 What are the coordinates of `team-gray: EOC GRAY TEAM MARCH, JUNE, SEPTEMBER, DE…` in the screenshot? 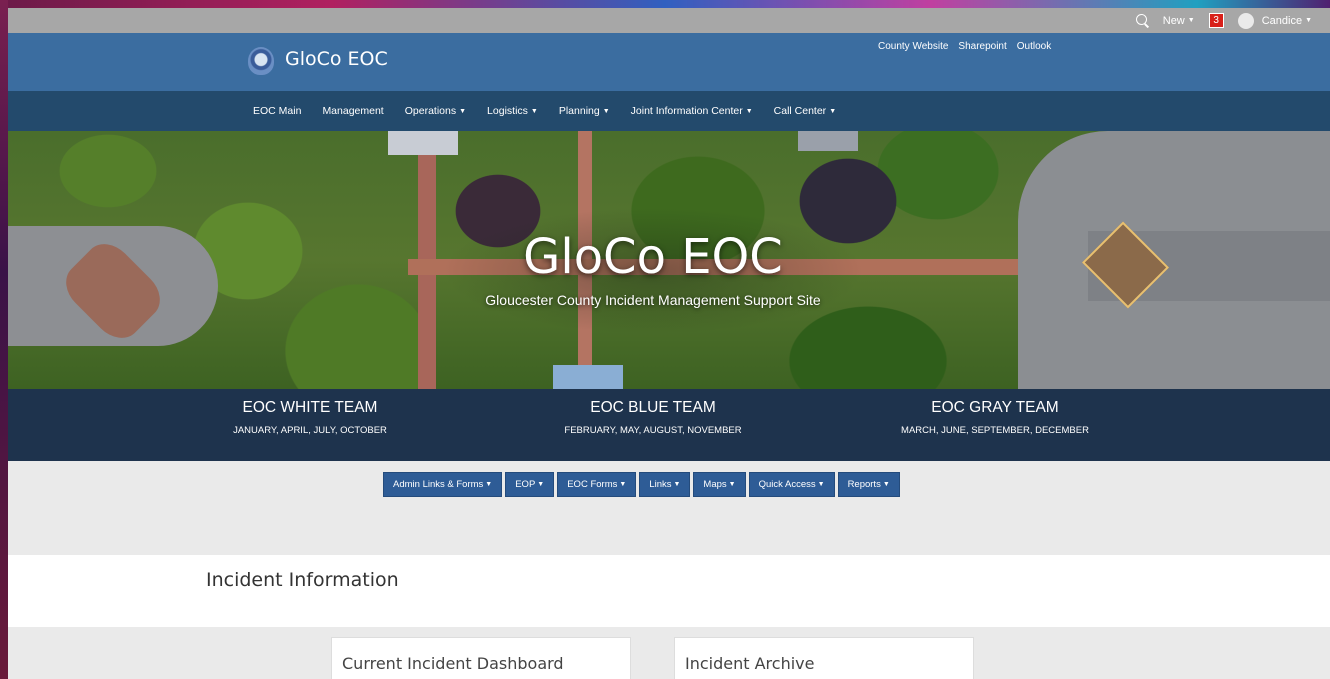 It's located at (995, 417).